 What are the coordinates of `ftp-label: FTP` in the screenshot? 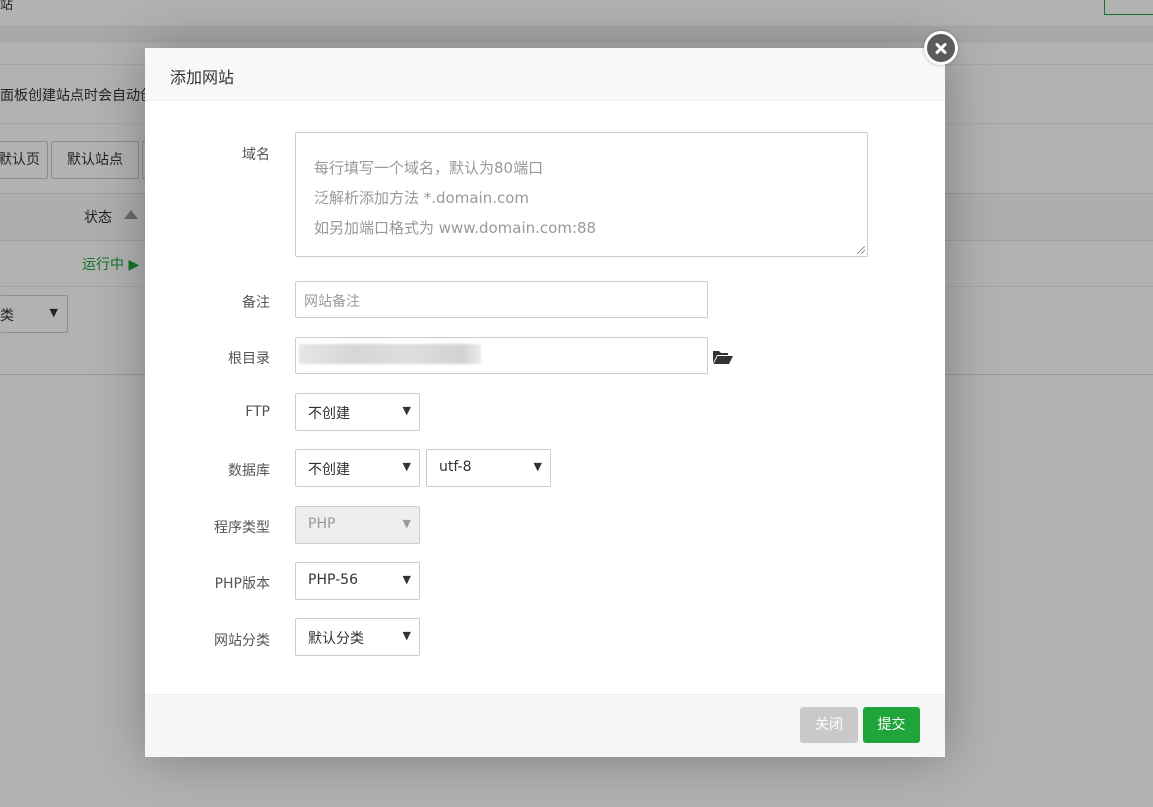 It's located at (257, 412).